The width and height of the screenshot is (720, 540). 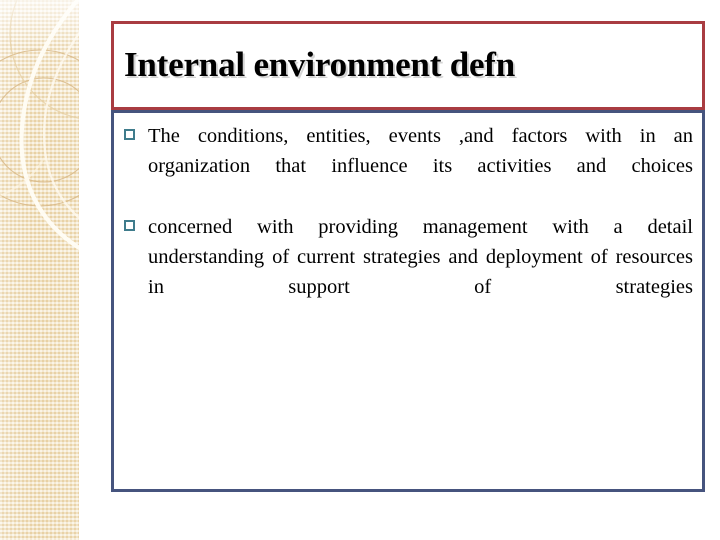 I want to click on concentric-circles-swoosh-icon, so click(x=39, y=125).